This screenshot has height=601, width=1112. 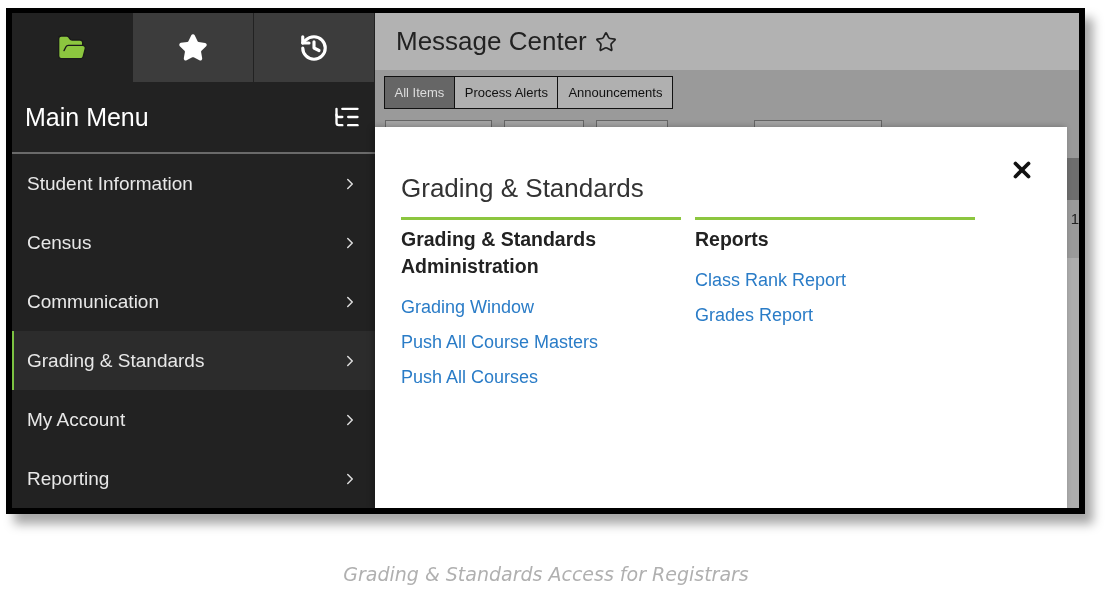 What do you see at coordinates (732, 239) in the screenshot?
I see `section-heading: Reports` at bounding box center [732, 239].